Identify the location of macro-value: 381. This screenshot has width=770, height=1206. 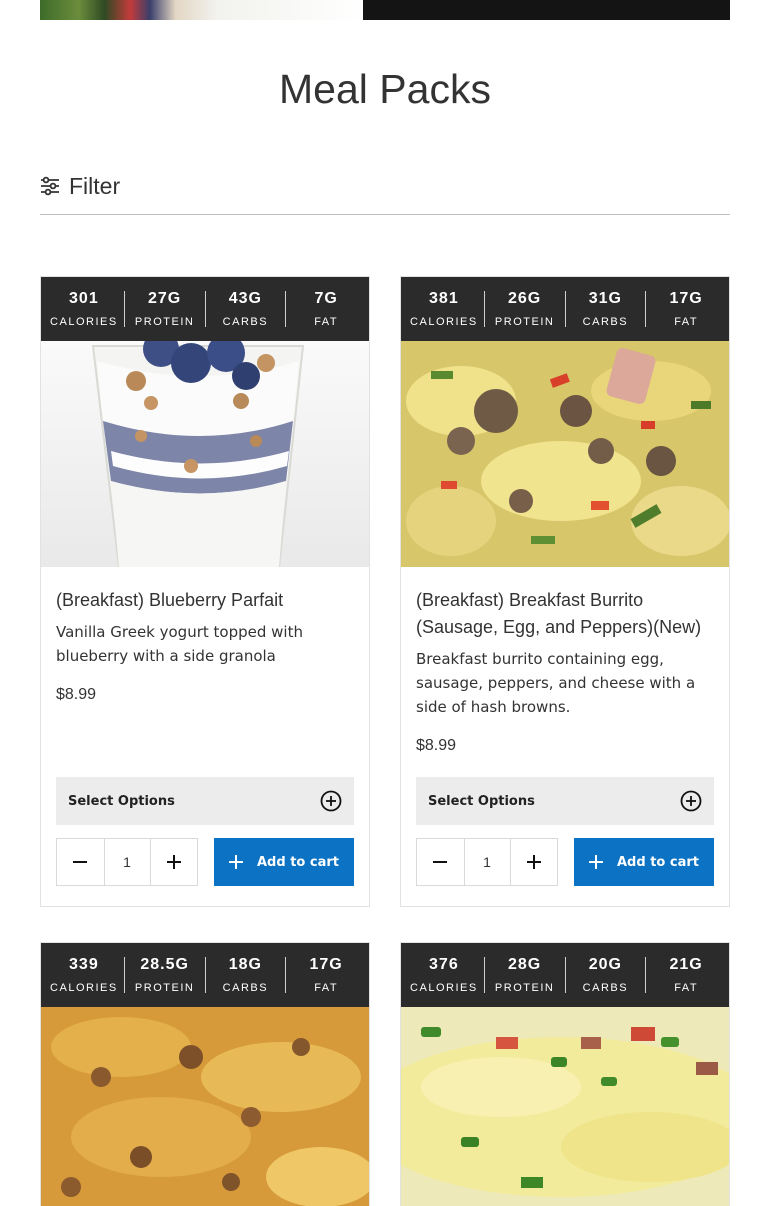
(444, 298).